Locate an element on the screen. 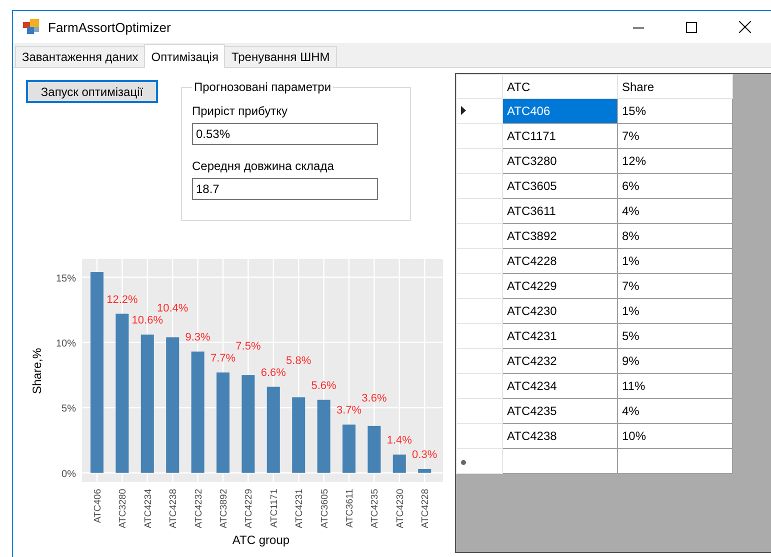 The height and width of the screenshot is (557, 771). column-header: ATC is located at coordinates (560, 86).